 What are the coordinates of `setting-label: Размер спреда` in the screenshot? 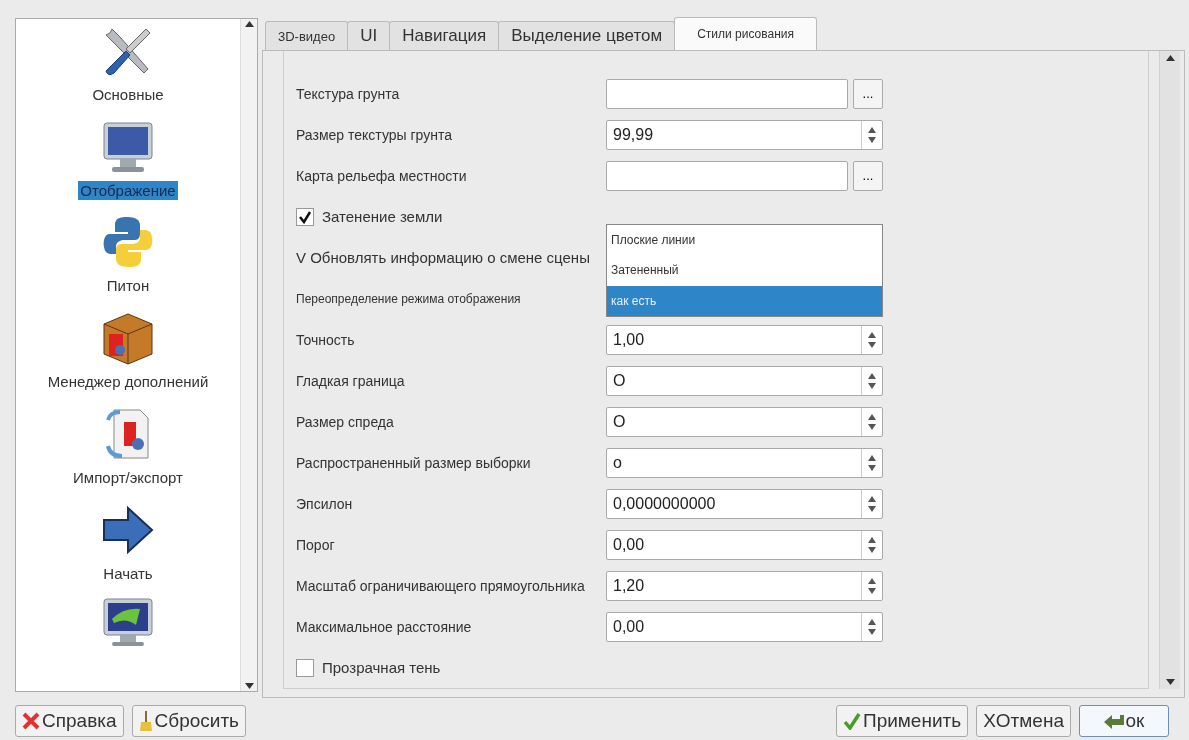 It's located at (345, 421).